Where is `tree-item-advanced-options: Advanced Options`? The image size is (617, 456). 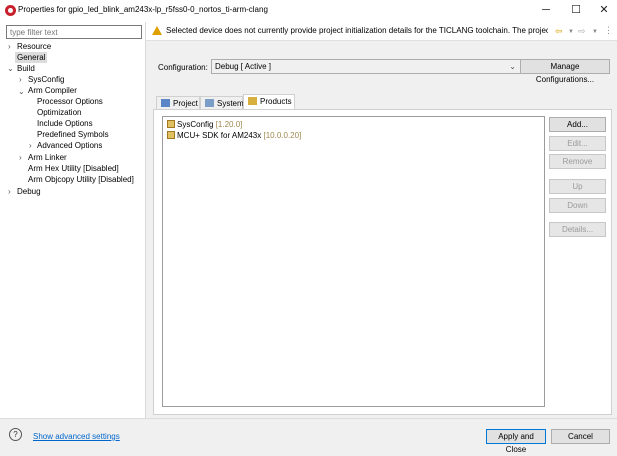
tree-item-advanced-options: Advanced Options is located at coordinates (69, 145).